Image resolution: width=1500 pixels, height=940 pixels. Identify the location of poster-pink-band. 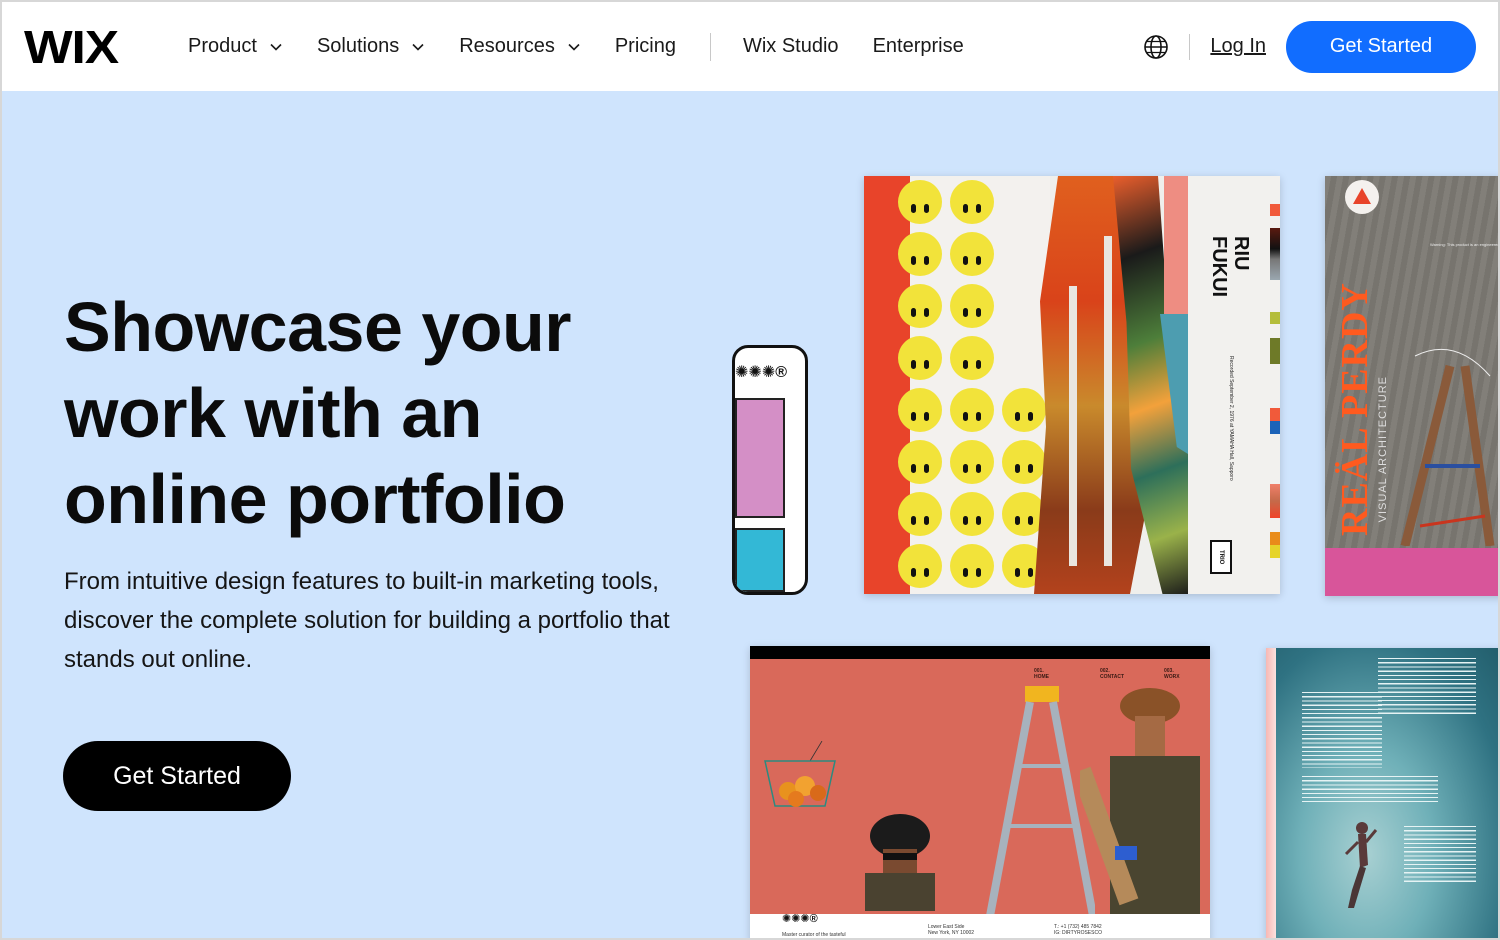
(1411, 572).